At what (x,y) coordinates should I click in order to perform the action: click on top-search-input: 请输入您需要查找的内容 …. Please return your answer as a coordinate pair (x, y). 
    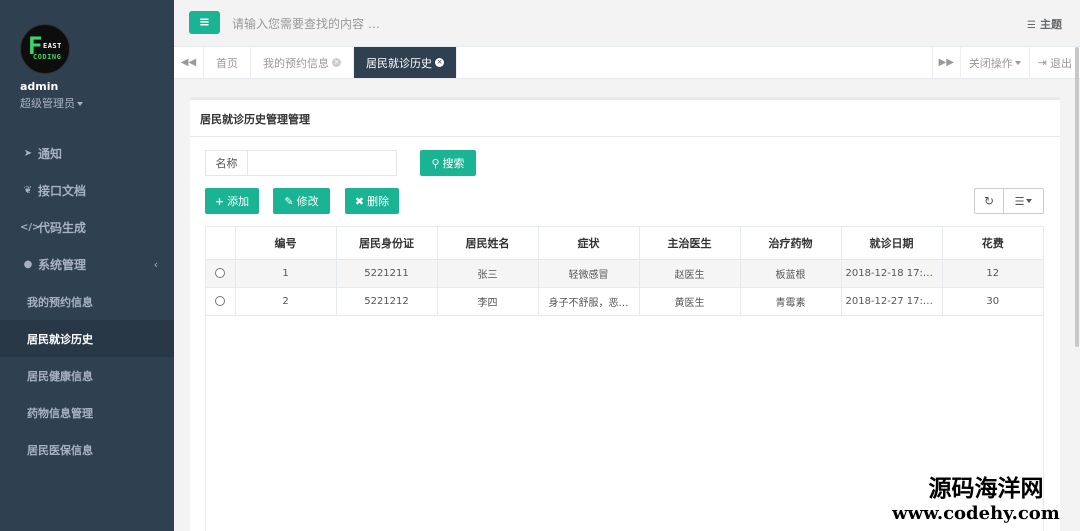
    Looking at the image, I should click on (306, 23).